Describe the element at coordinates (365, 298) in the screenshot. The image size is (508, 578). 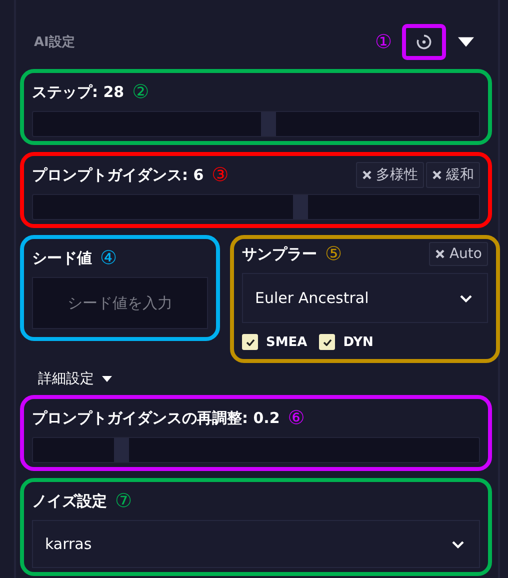
I see `dropdown: Euler Ancestral` at that location.